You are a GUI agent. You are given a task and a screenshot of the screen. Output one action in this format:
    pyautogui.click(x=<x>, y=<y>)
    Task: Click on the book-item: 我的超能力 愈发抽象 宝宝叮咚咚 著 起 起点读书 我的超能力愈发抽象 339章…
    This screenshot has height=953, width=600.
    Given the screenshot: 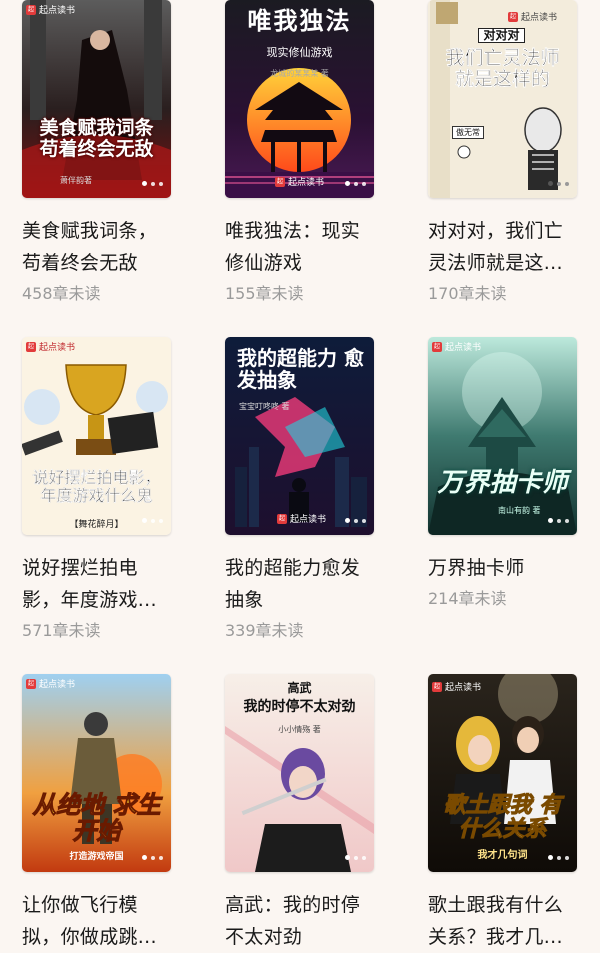 What is the action you would take?
    pyautogui.click(x=300, y=505)
    